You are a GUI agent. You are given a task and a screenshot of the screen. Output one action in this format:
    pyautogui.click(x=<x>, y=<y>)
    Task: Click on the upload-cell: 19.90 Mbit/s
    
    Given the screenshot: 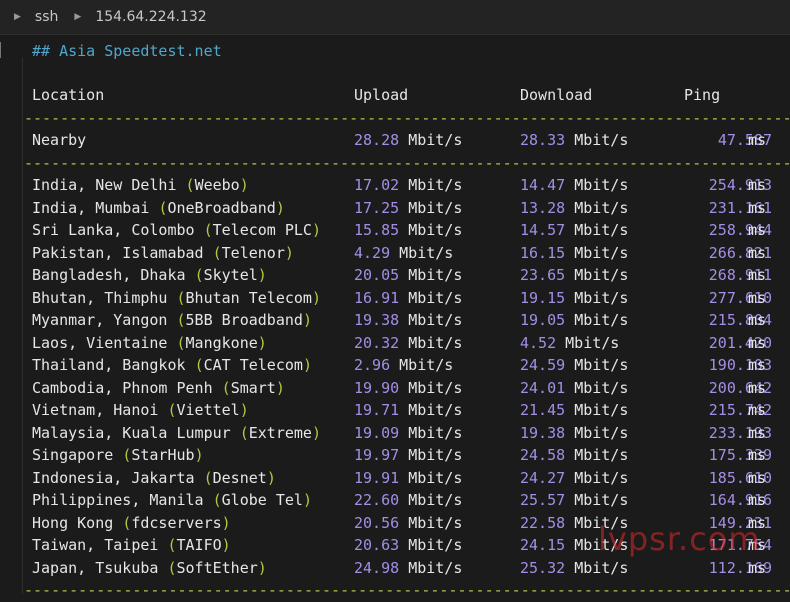 What is the action you would take?
    pyautogui.click(x=408, y=388)
    